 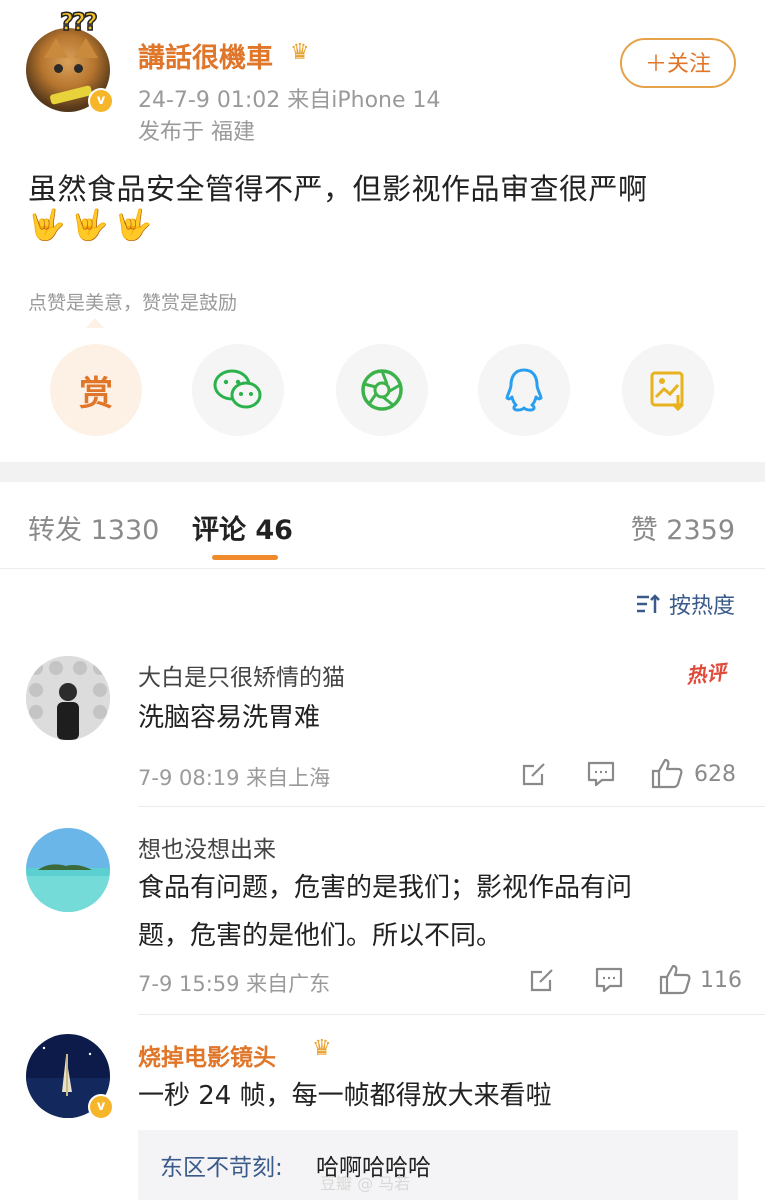 I want to click on sort-label: 按热度, so click(x=701, y=606).